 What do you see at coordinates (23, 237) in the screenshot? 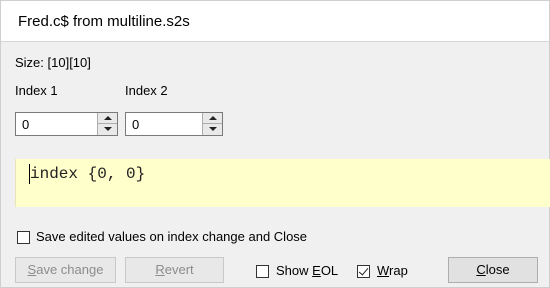
I see `save-edited-checkbox` at bounding box center [23, 237].